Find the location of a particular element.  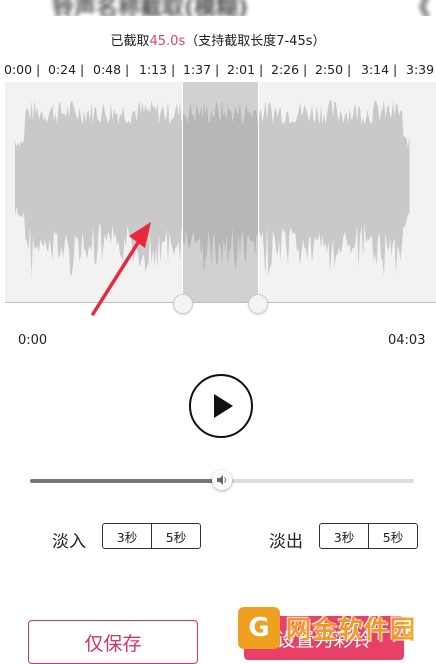

fade-out-options: 3秒 5秒 is located at coordinates (368, 536).